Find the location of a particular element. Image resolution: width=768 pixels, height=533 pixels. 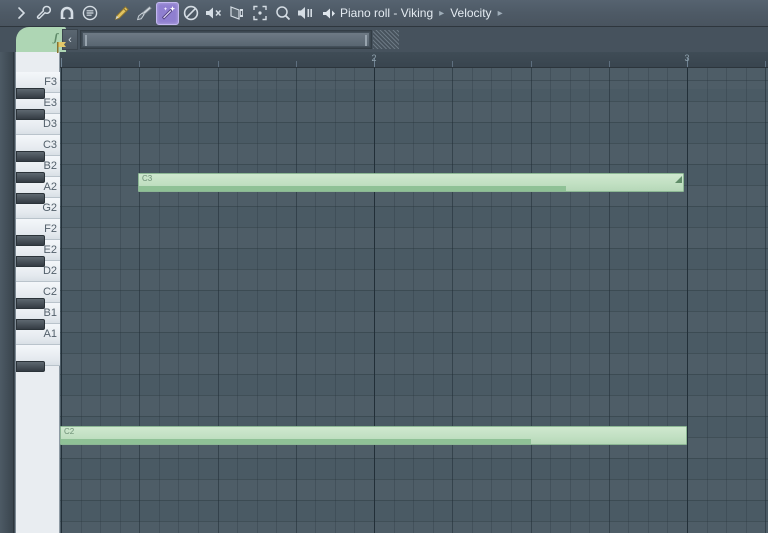

note-c3: C3 is located at coordinates (411, 182).